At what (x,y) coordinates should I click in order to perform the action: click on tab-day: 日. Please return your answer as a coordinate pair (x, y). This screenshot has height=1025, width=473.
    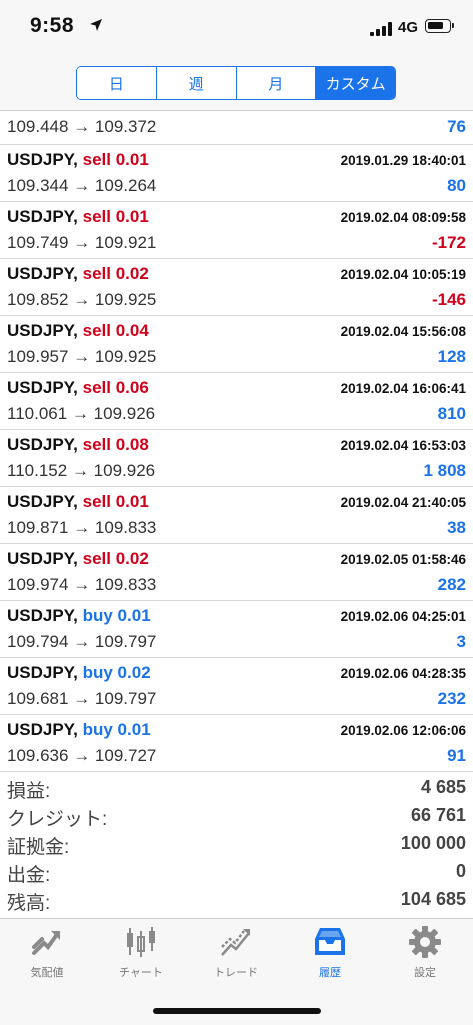
    Looking at the image, I should click on (117, 83).